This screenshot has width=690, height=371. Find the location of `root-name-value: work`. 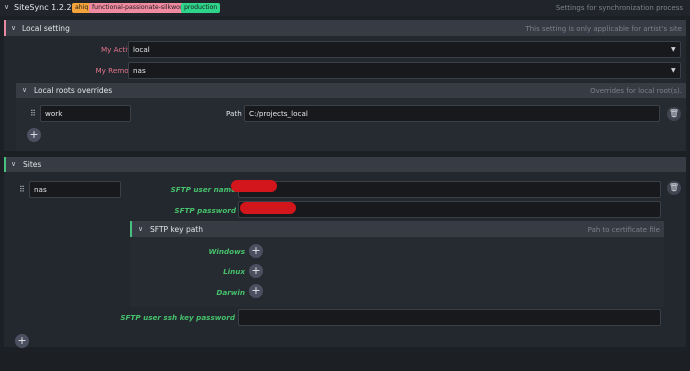

root-name-value: work is located at coordinates (54, 113).